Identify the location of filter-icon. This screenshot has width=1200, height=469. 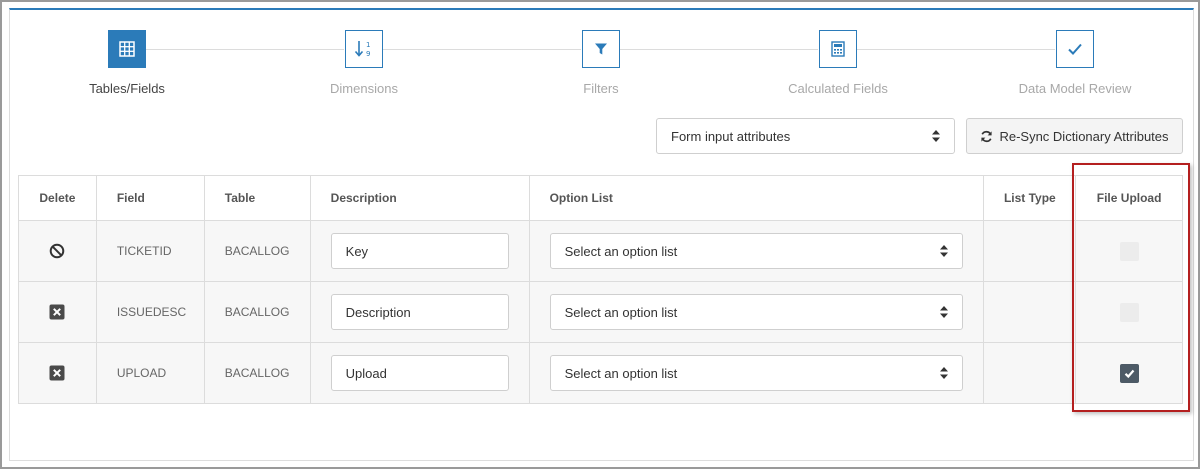
(601, 49).